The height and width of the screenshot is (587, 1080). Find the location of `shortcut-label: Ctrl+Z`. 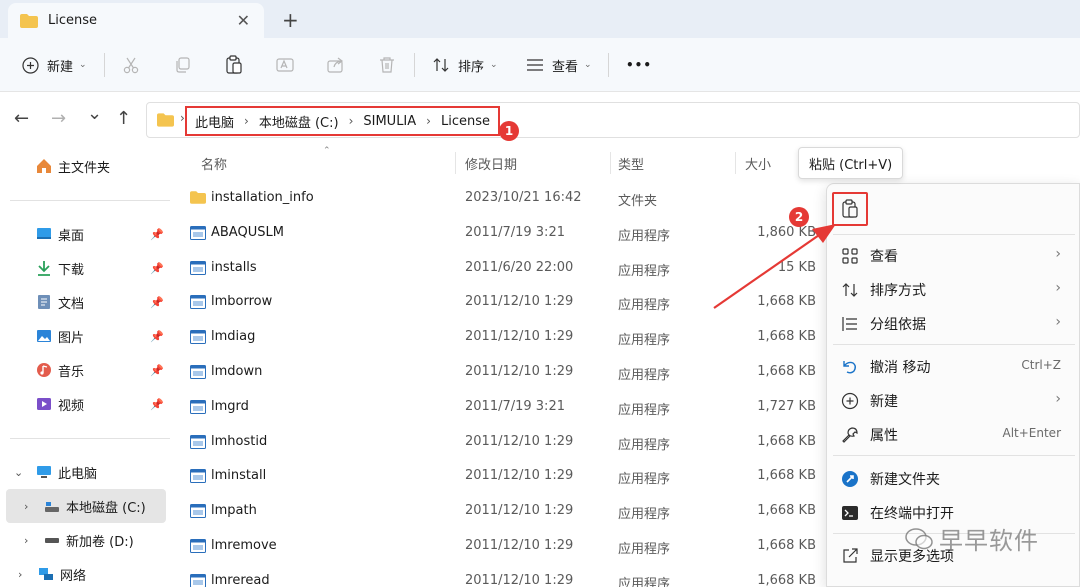

shortcut-label: Ctrl+Z is located at coordinates (1041, 365).